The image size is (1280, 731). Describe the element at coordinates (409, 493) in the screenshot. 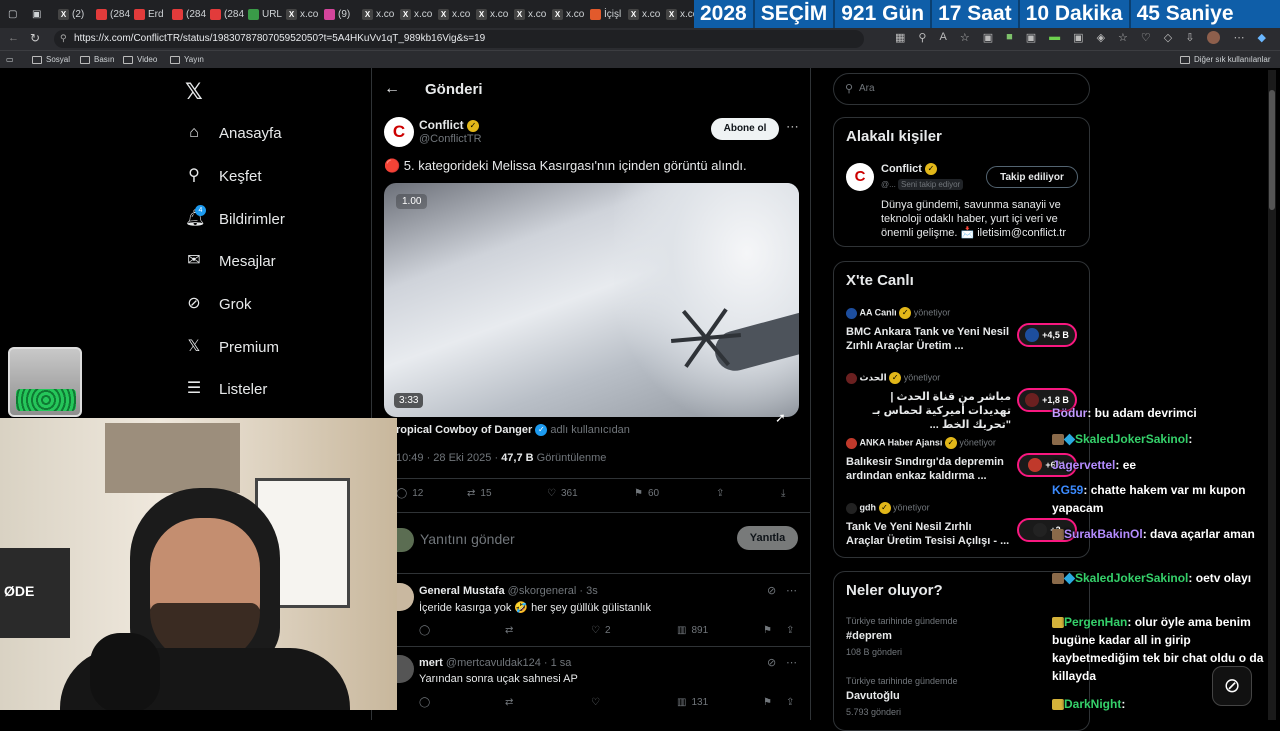

I see `reply-action: ◯ 12` at that location.